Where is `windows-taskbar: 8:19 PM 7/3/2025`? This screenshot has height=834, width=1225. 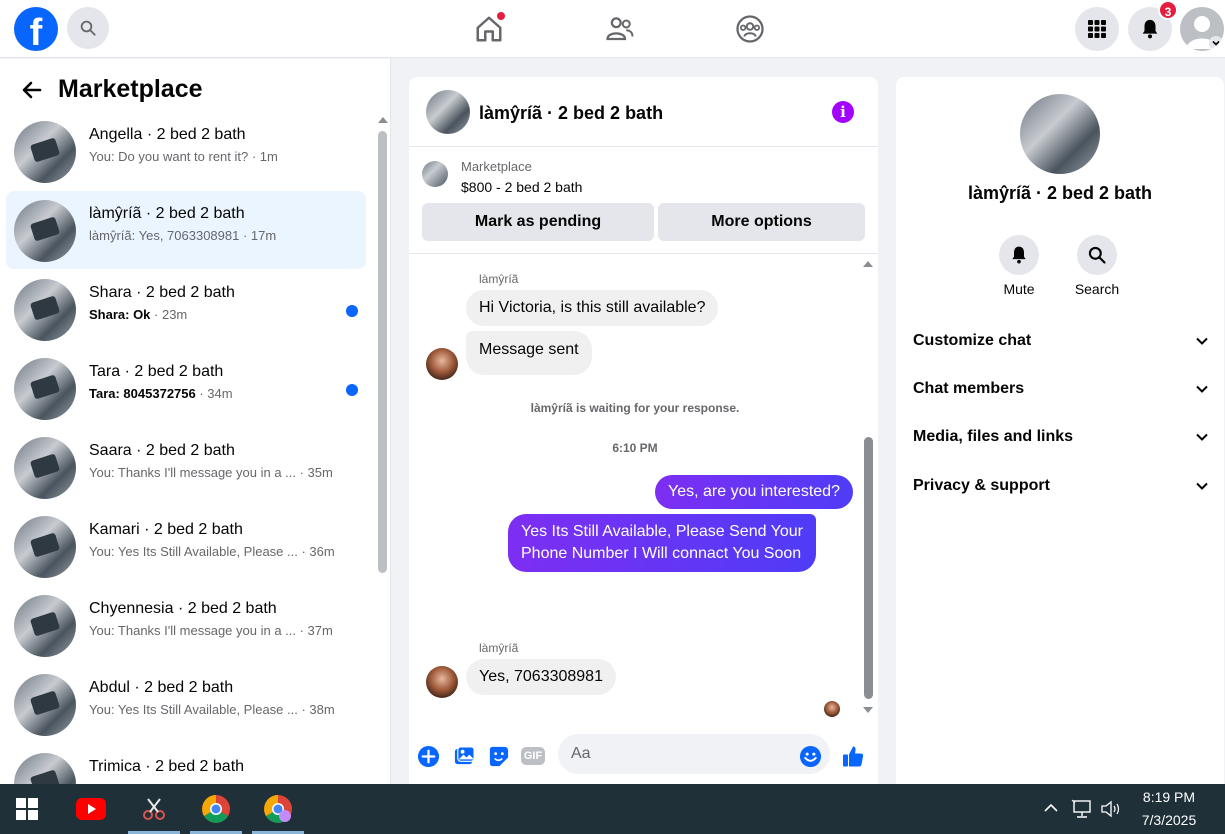
windows-taskbar: 8:19 PM 7/3/2025 is located at coordinates (612, 809).